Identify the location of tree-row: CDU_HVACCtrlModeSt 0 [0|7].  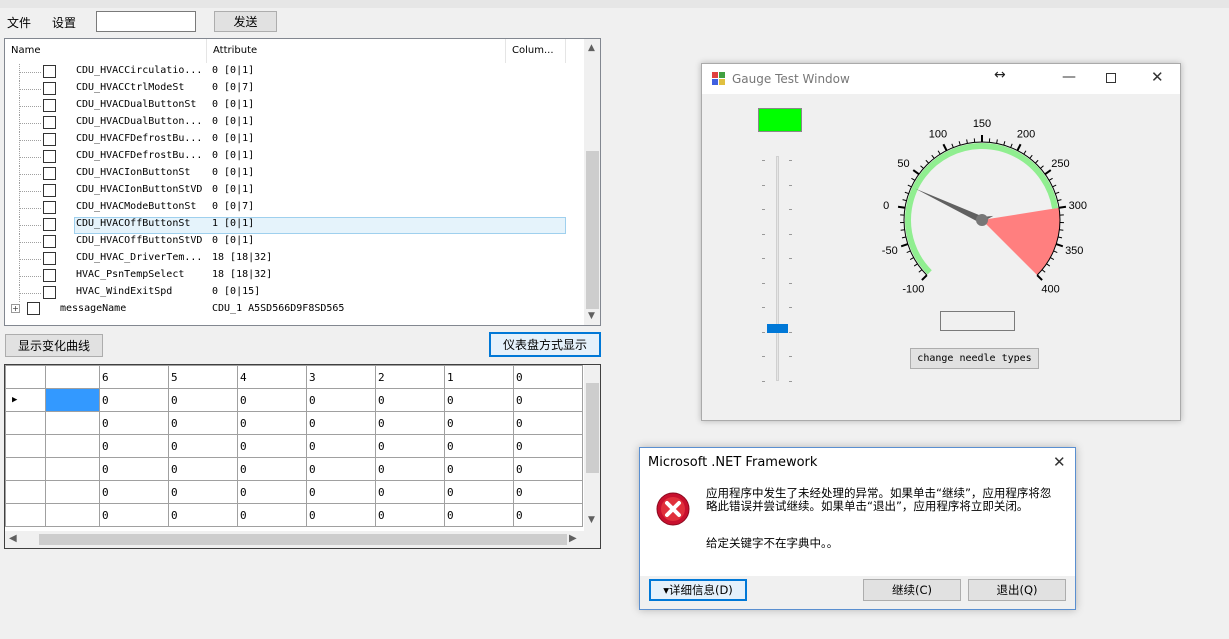
(295, 89).